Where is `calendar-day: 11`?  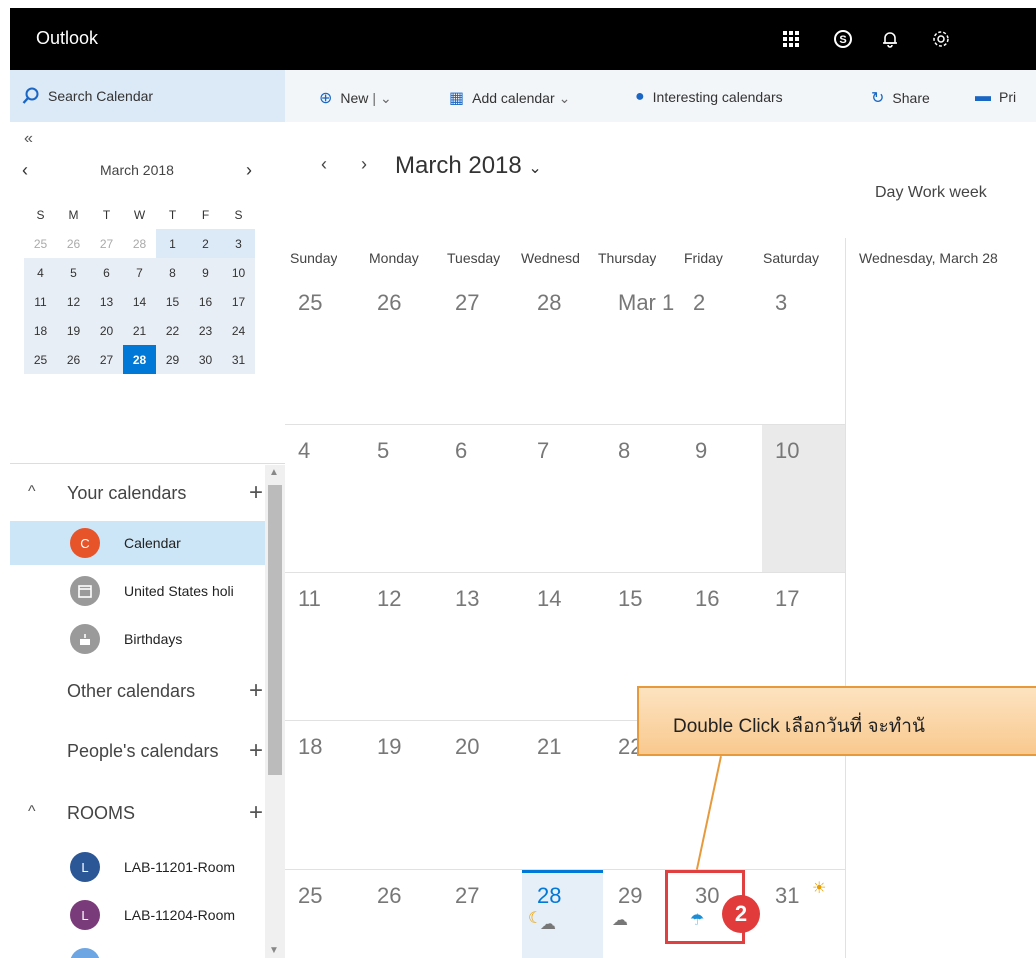 calendar-day: 11 is located at coordinates (309, 599).